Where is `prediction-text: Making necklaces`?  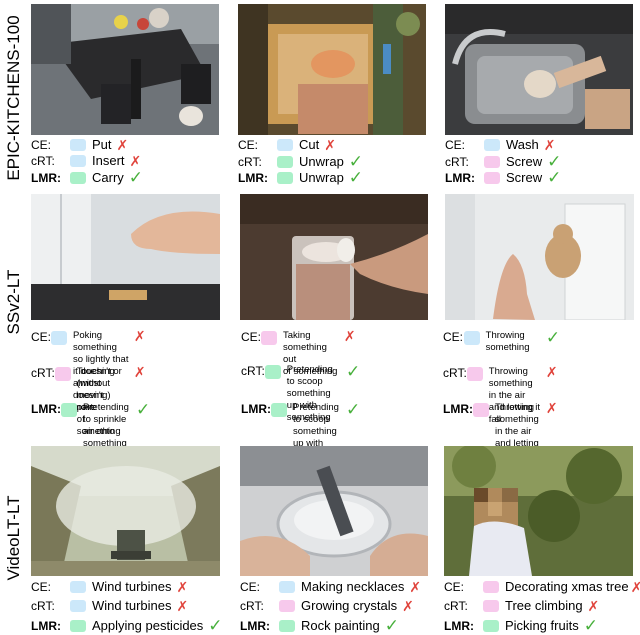 prediction-text: Making necklaces is located at coordinates (353, 586).